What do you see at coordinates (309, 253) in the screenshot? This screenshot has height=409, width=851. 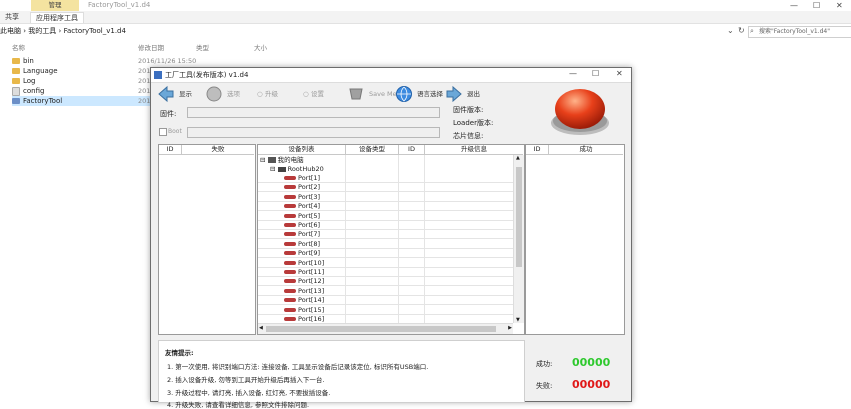 I see `port-label: Port[9]` at bounding box center [309, 253].